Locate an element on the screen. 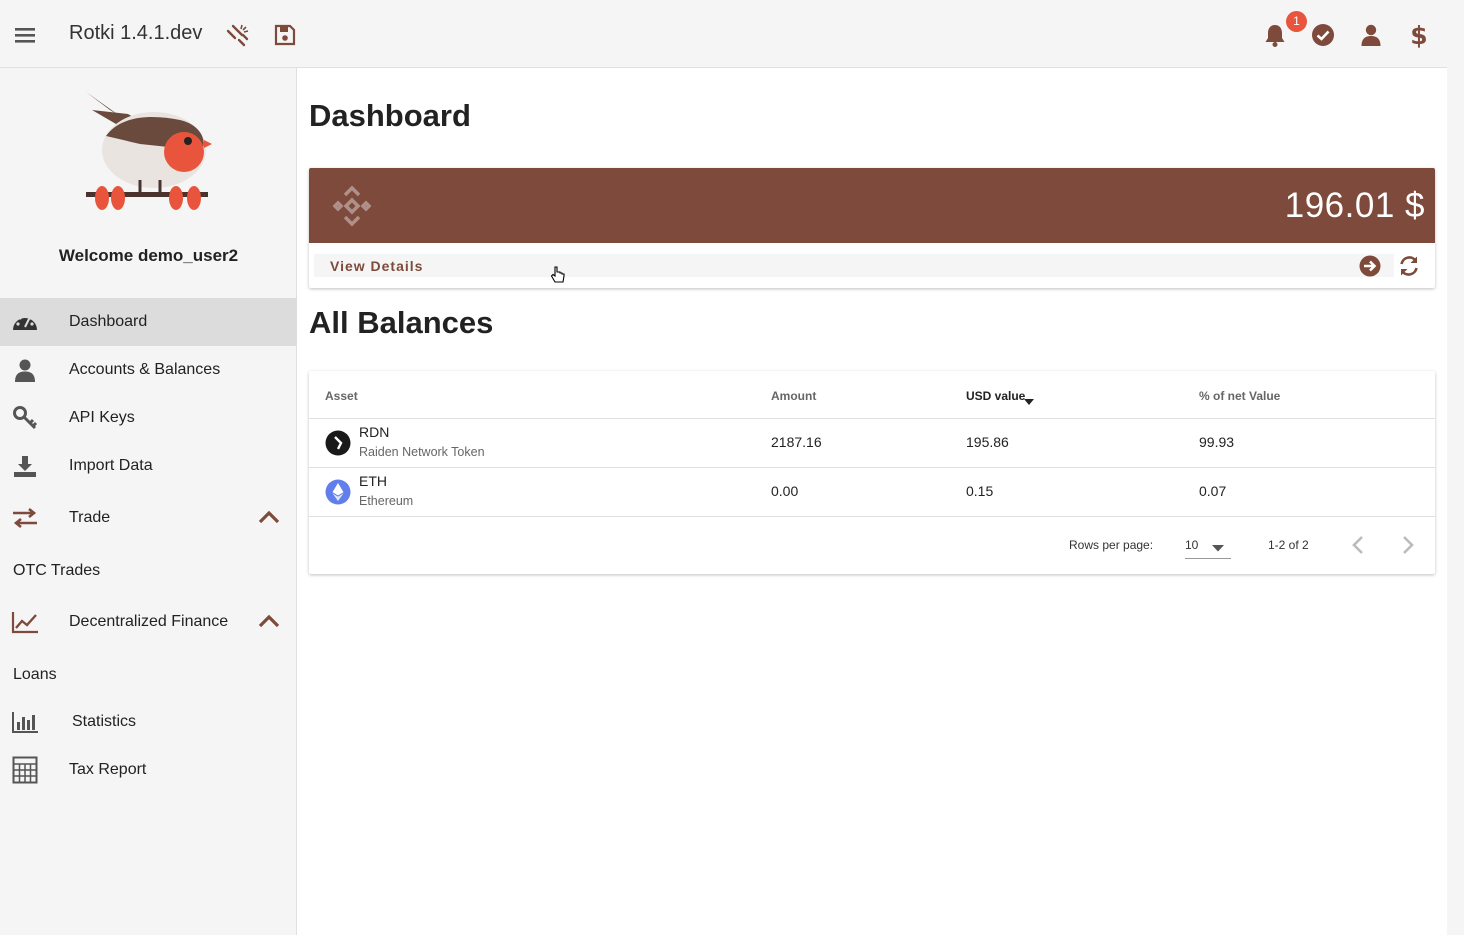  sidebar-item-api-keys: API Keys is located at coordinates (148, 418).